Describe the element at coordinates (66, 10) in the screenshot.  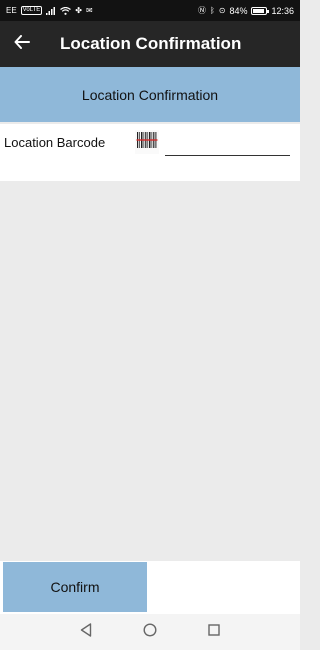
I see `wifi-icon` at that location.